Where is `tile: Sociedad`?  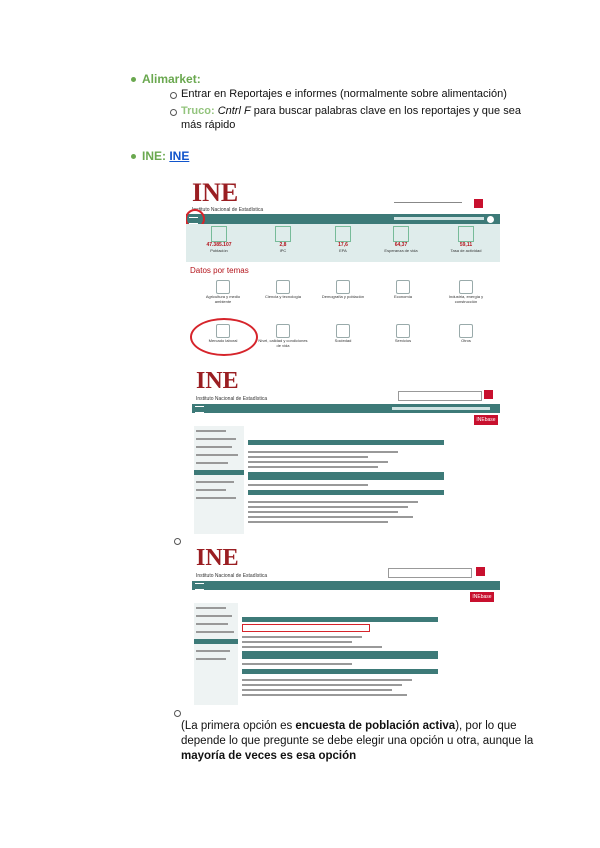
tile: Sociedad is located at coordinates (343, 333).